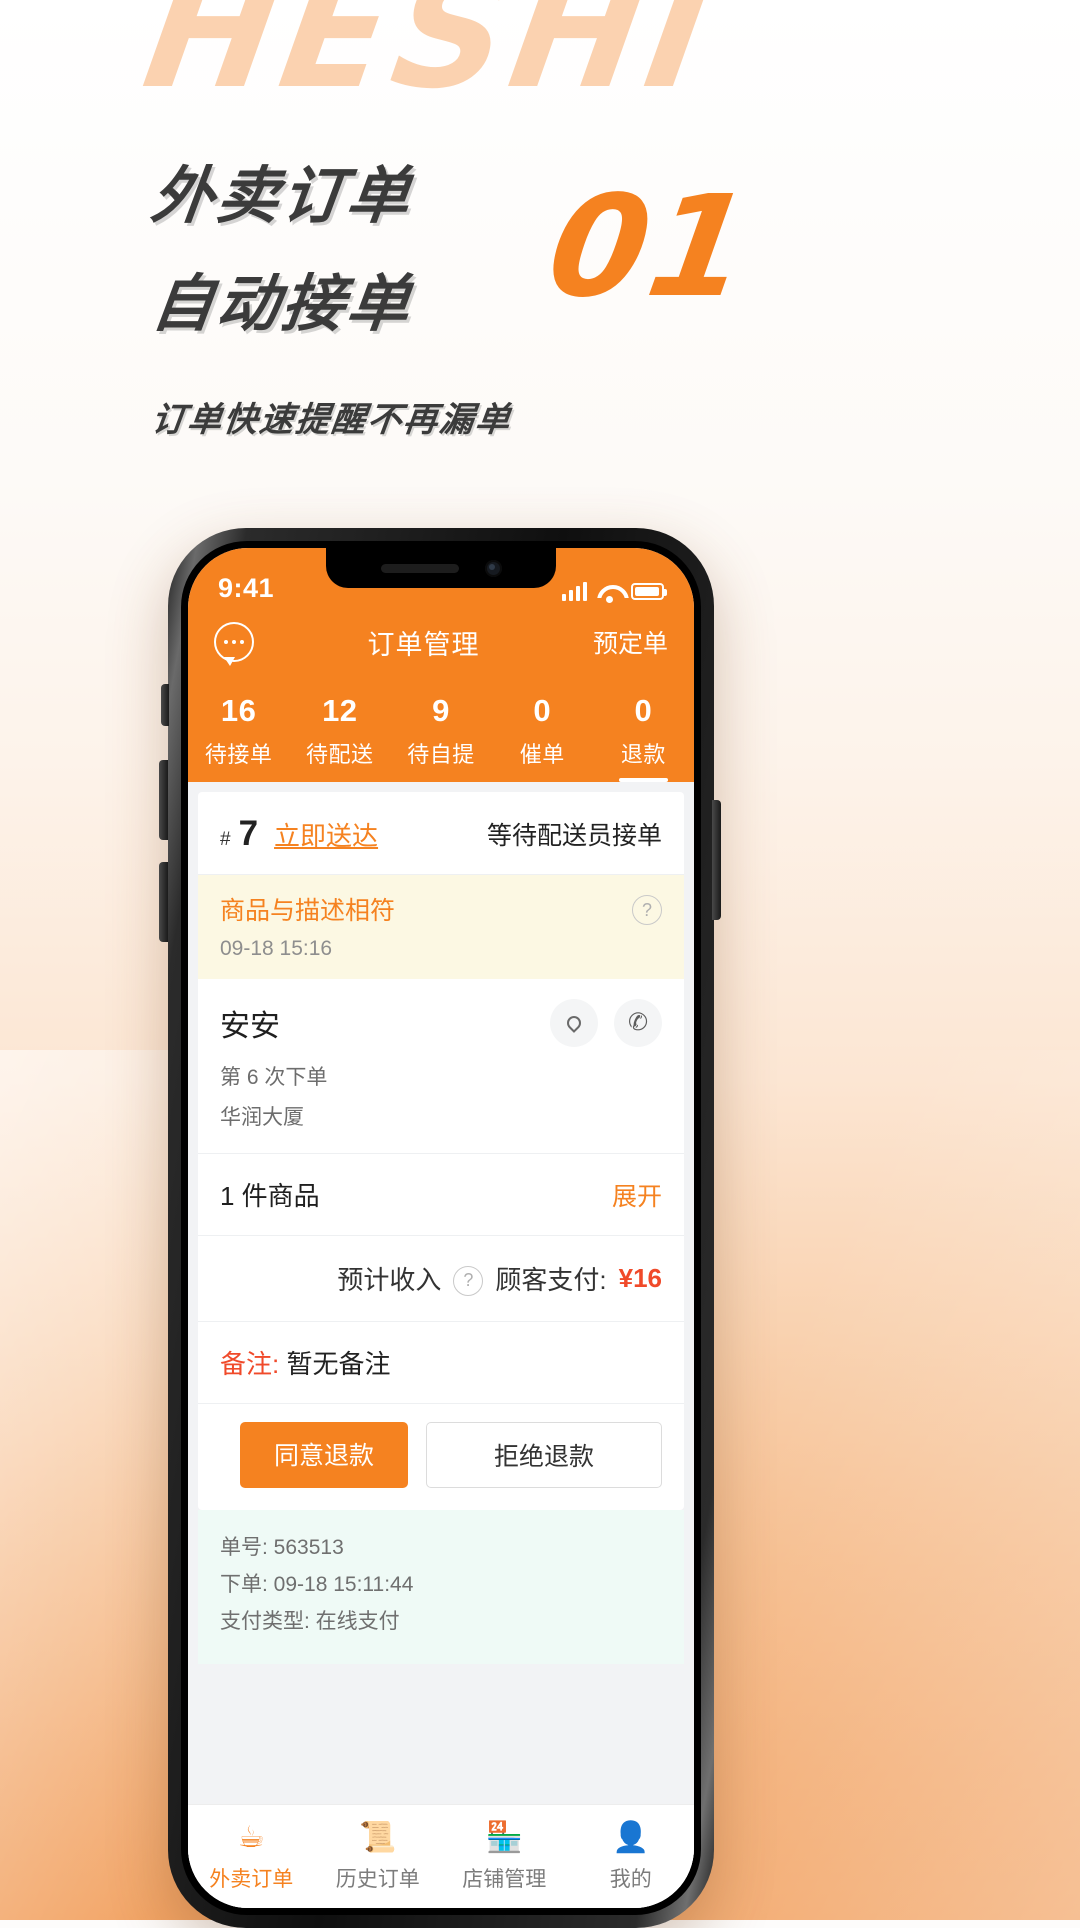 The width and height of the screenshot is (1080, 1928). I want to click on phone-power-button, so click(716, 860).